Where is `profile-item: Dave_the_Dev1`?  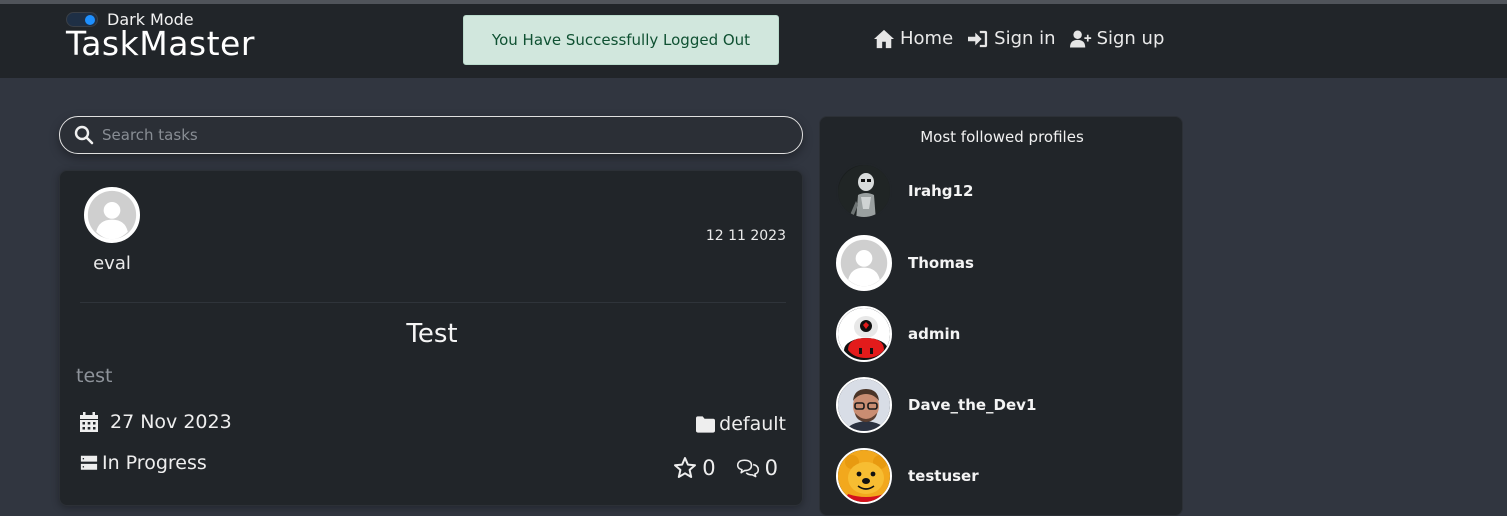 profile-item: Dave_the_Dev1 is located at coordinates (936, 405).